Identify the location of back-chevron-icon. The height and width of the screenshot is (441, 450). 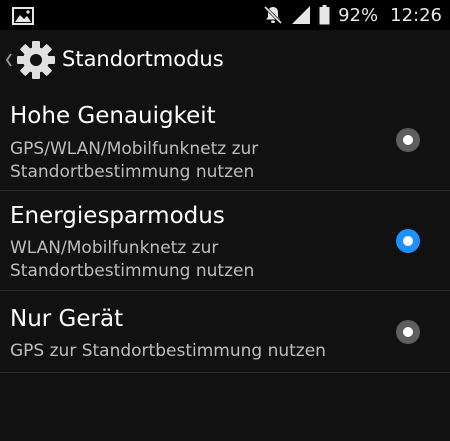
(9, 60).